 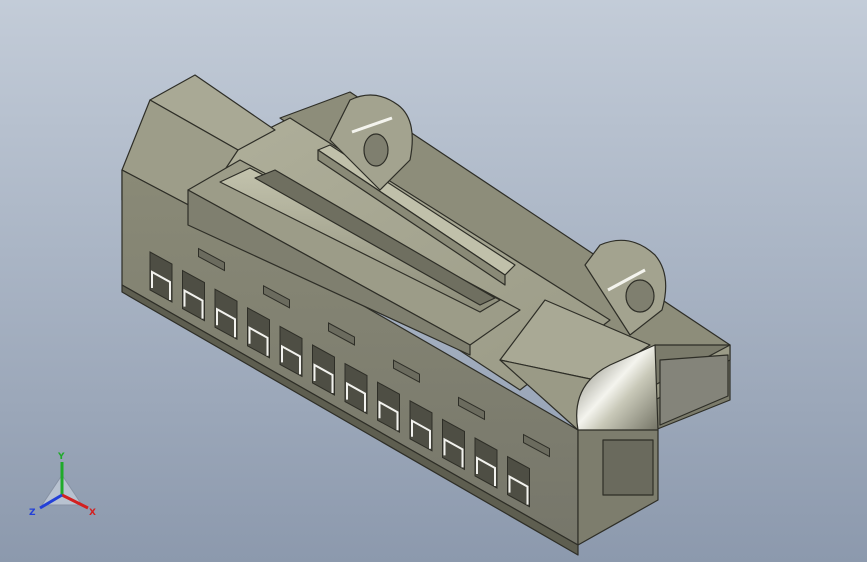 What do you see at coordinates (62, 485) in the screenshot?
I see `axis-triad: Y X Z` at bounding box center [62, 485].